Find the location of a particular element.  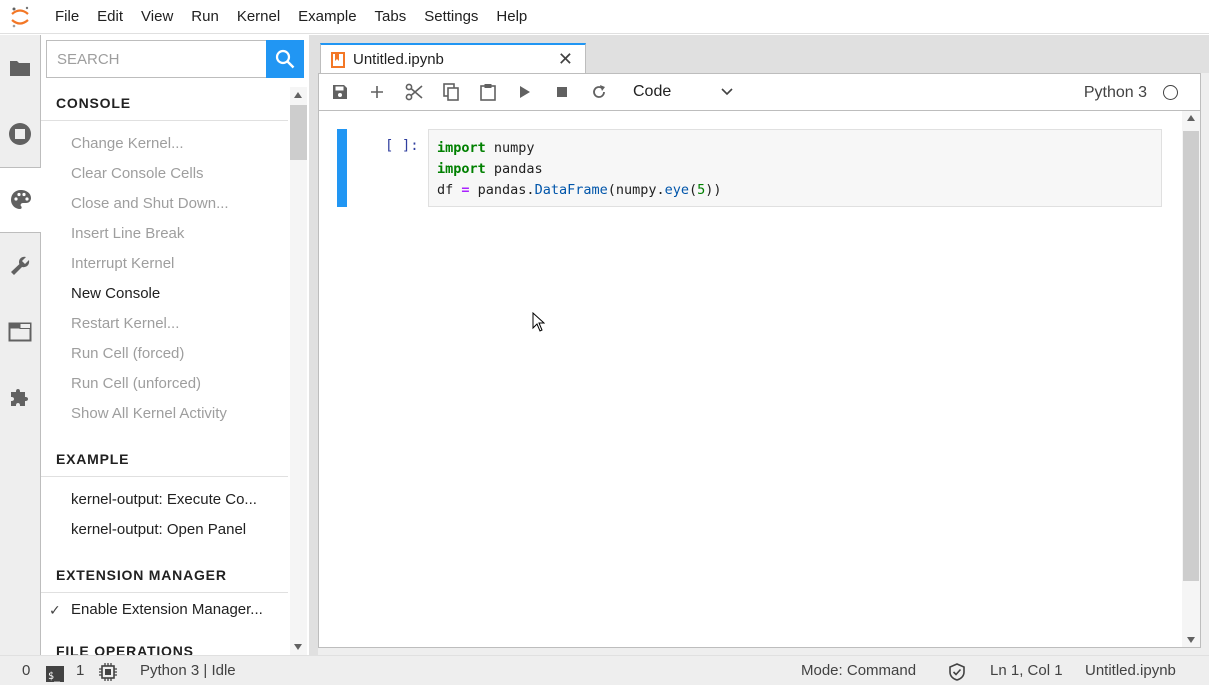

property-inspector-tab is located at coordinates (20, 266).